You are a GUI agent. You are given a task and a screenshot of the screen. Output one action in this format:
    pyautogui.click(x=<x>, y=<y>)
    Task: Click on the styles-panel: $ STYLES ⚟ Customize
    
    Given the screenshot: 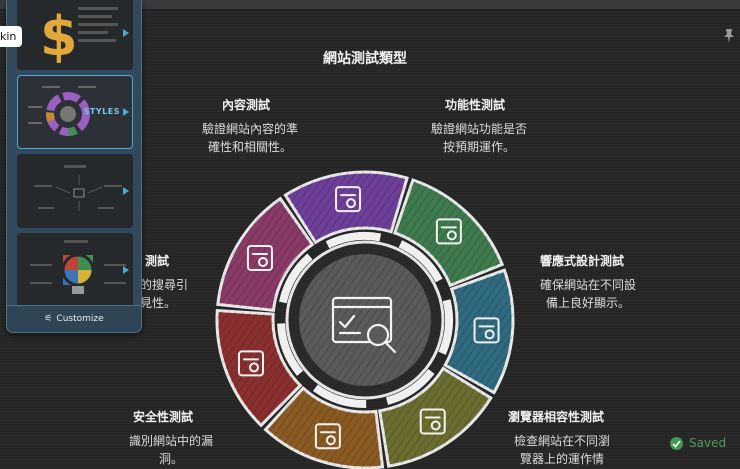 What is the action you would take?
    pyautogui.click(x=74, y=166)
    